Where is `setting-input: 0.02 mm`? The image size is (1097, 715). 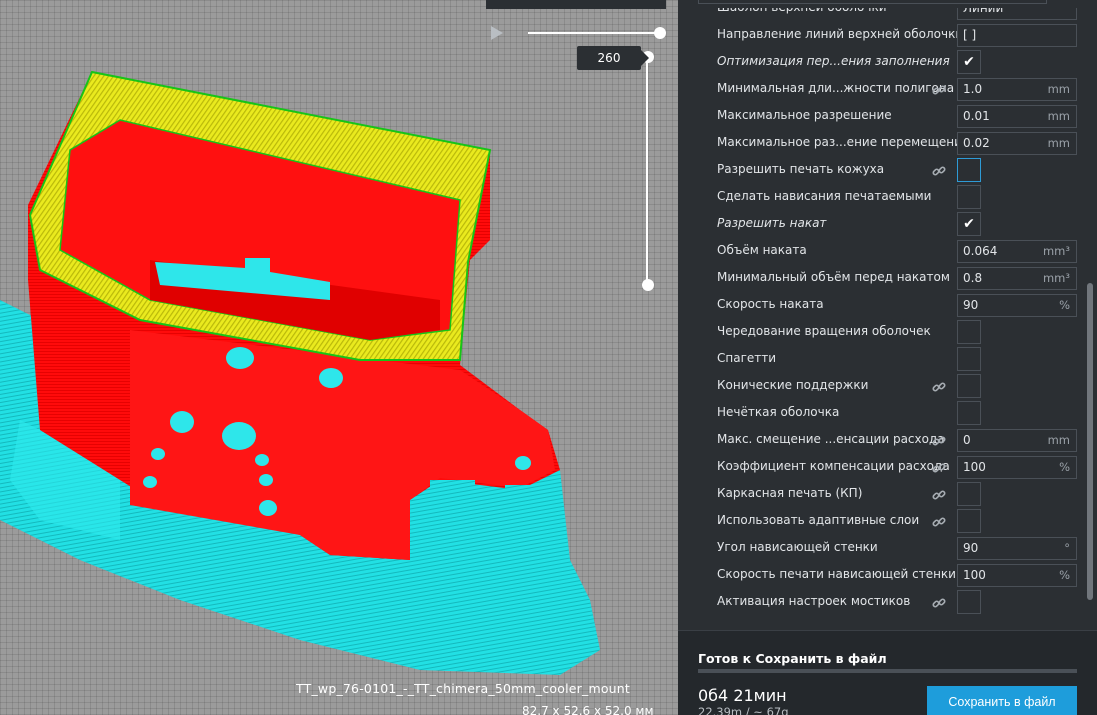
setting-input: 0.02 mm is located at coordinates (1017, 143).